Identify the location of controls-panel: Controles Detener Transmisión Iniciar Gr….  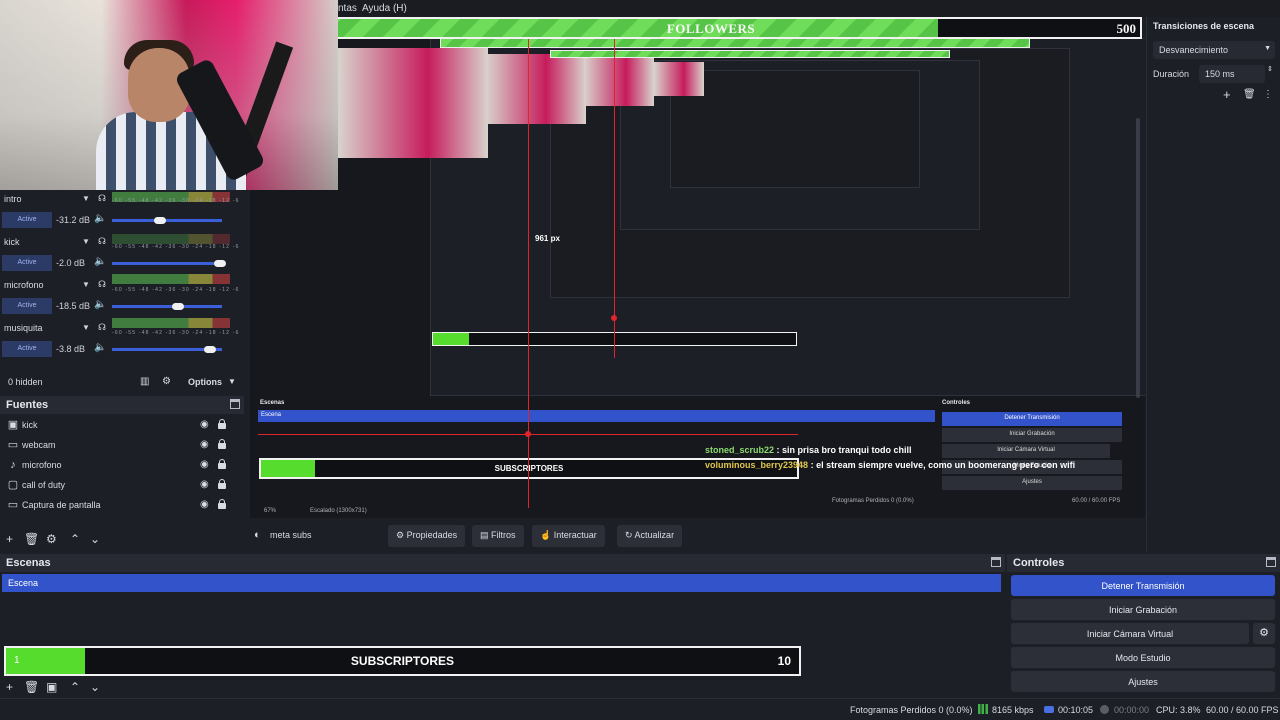
(1143, 625).